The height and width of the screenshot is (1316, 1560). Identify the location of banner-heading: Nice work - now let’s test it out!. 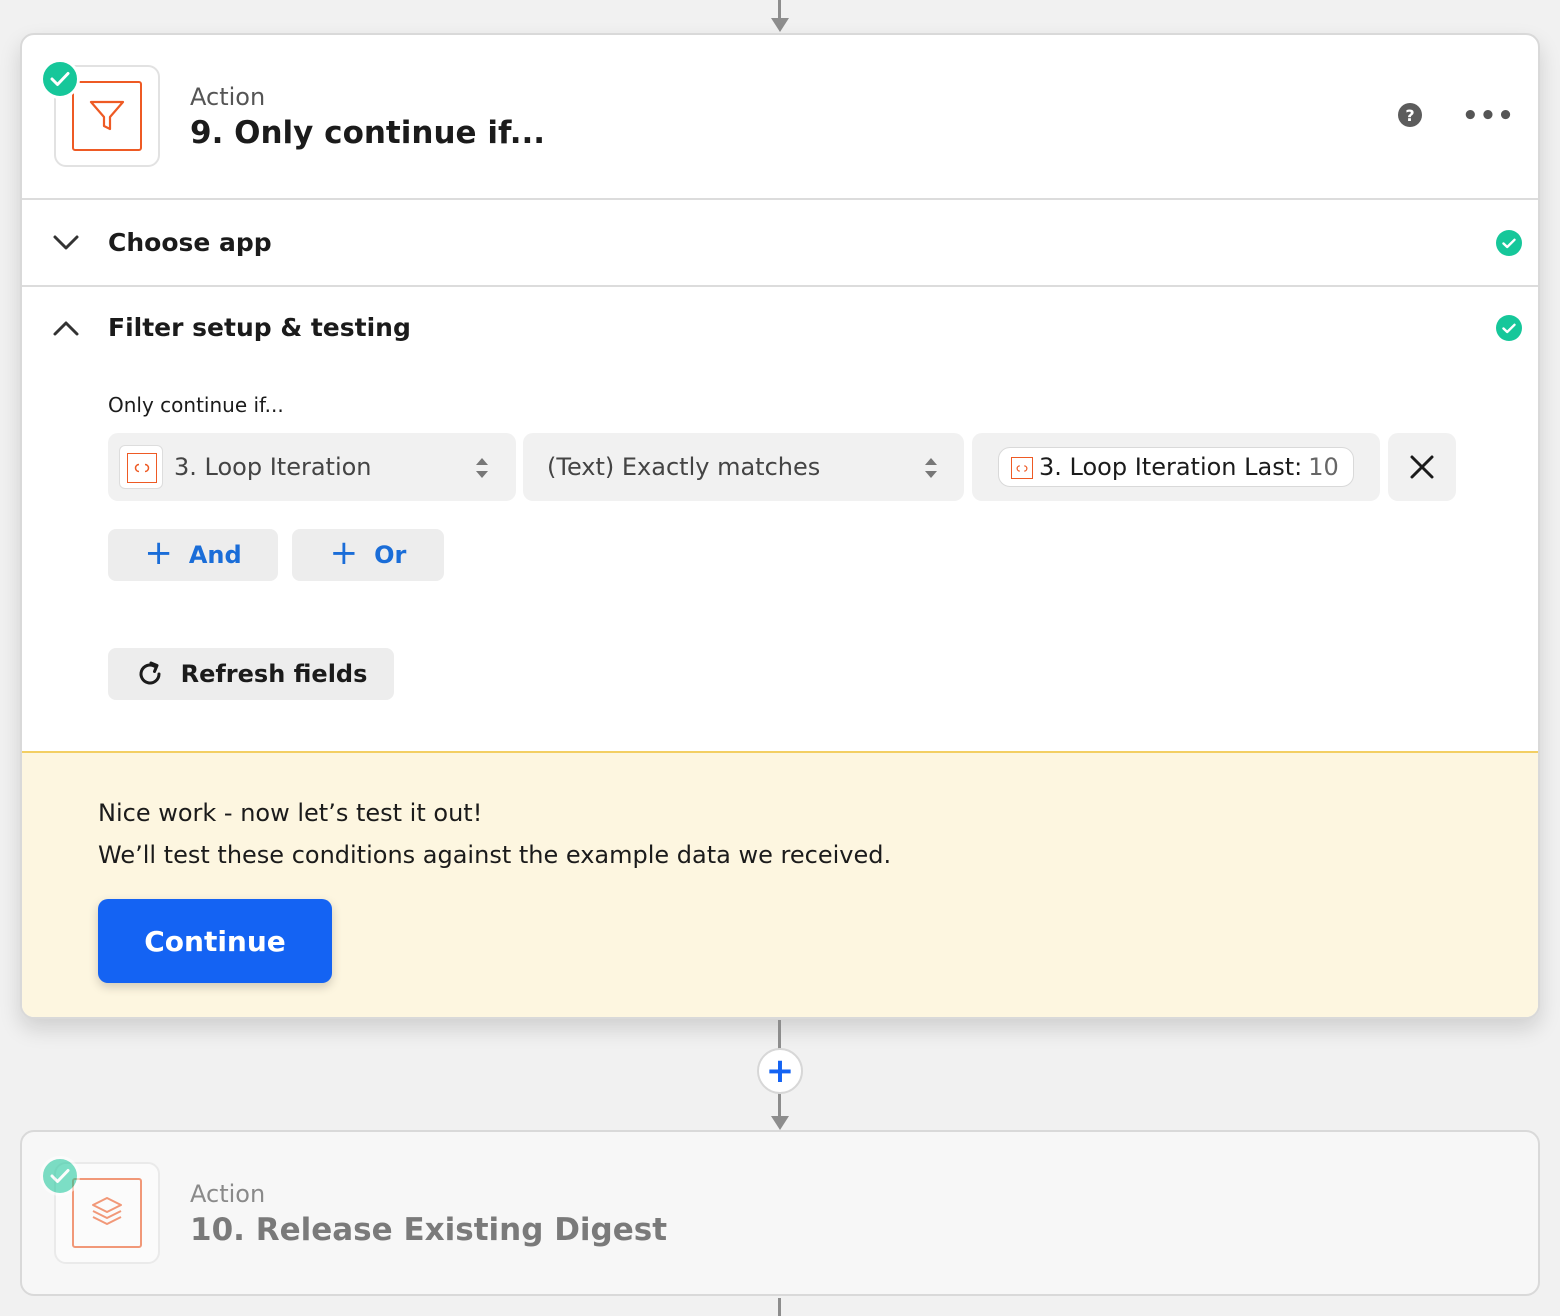
(290, 813).